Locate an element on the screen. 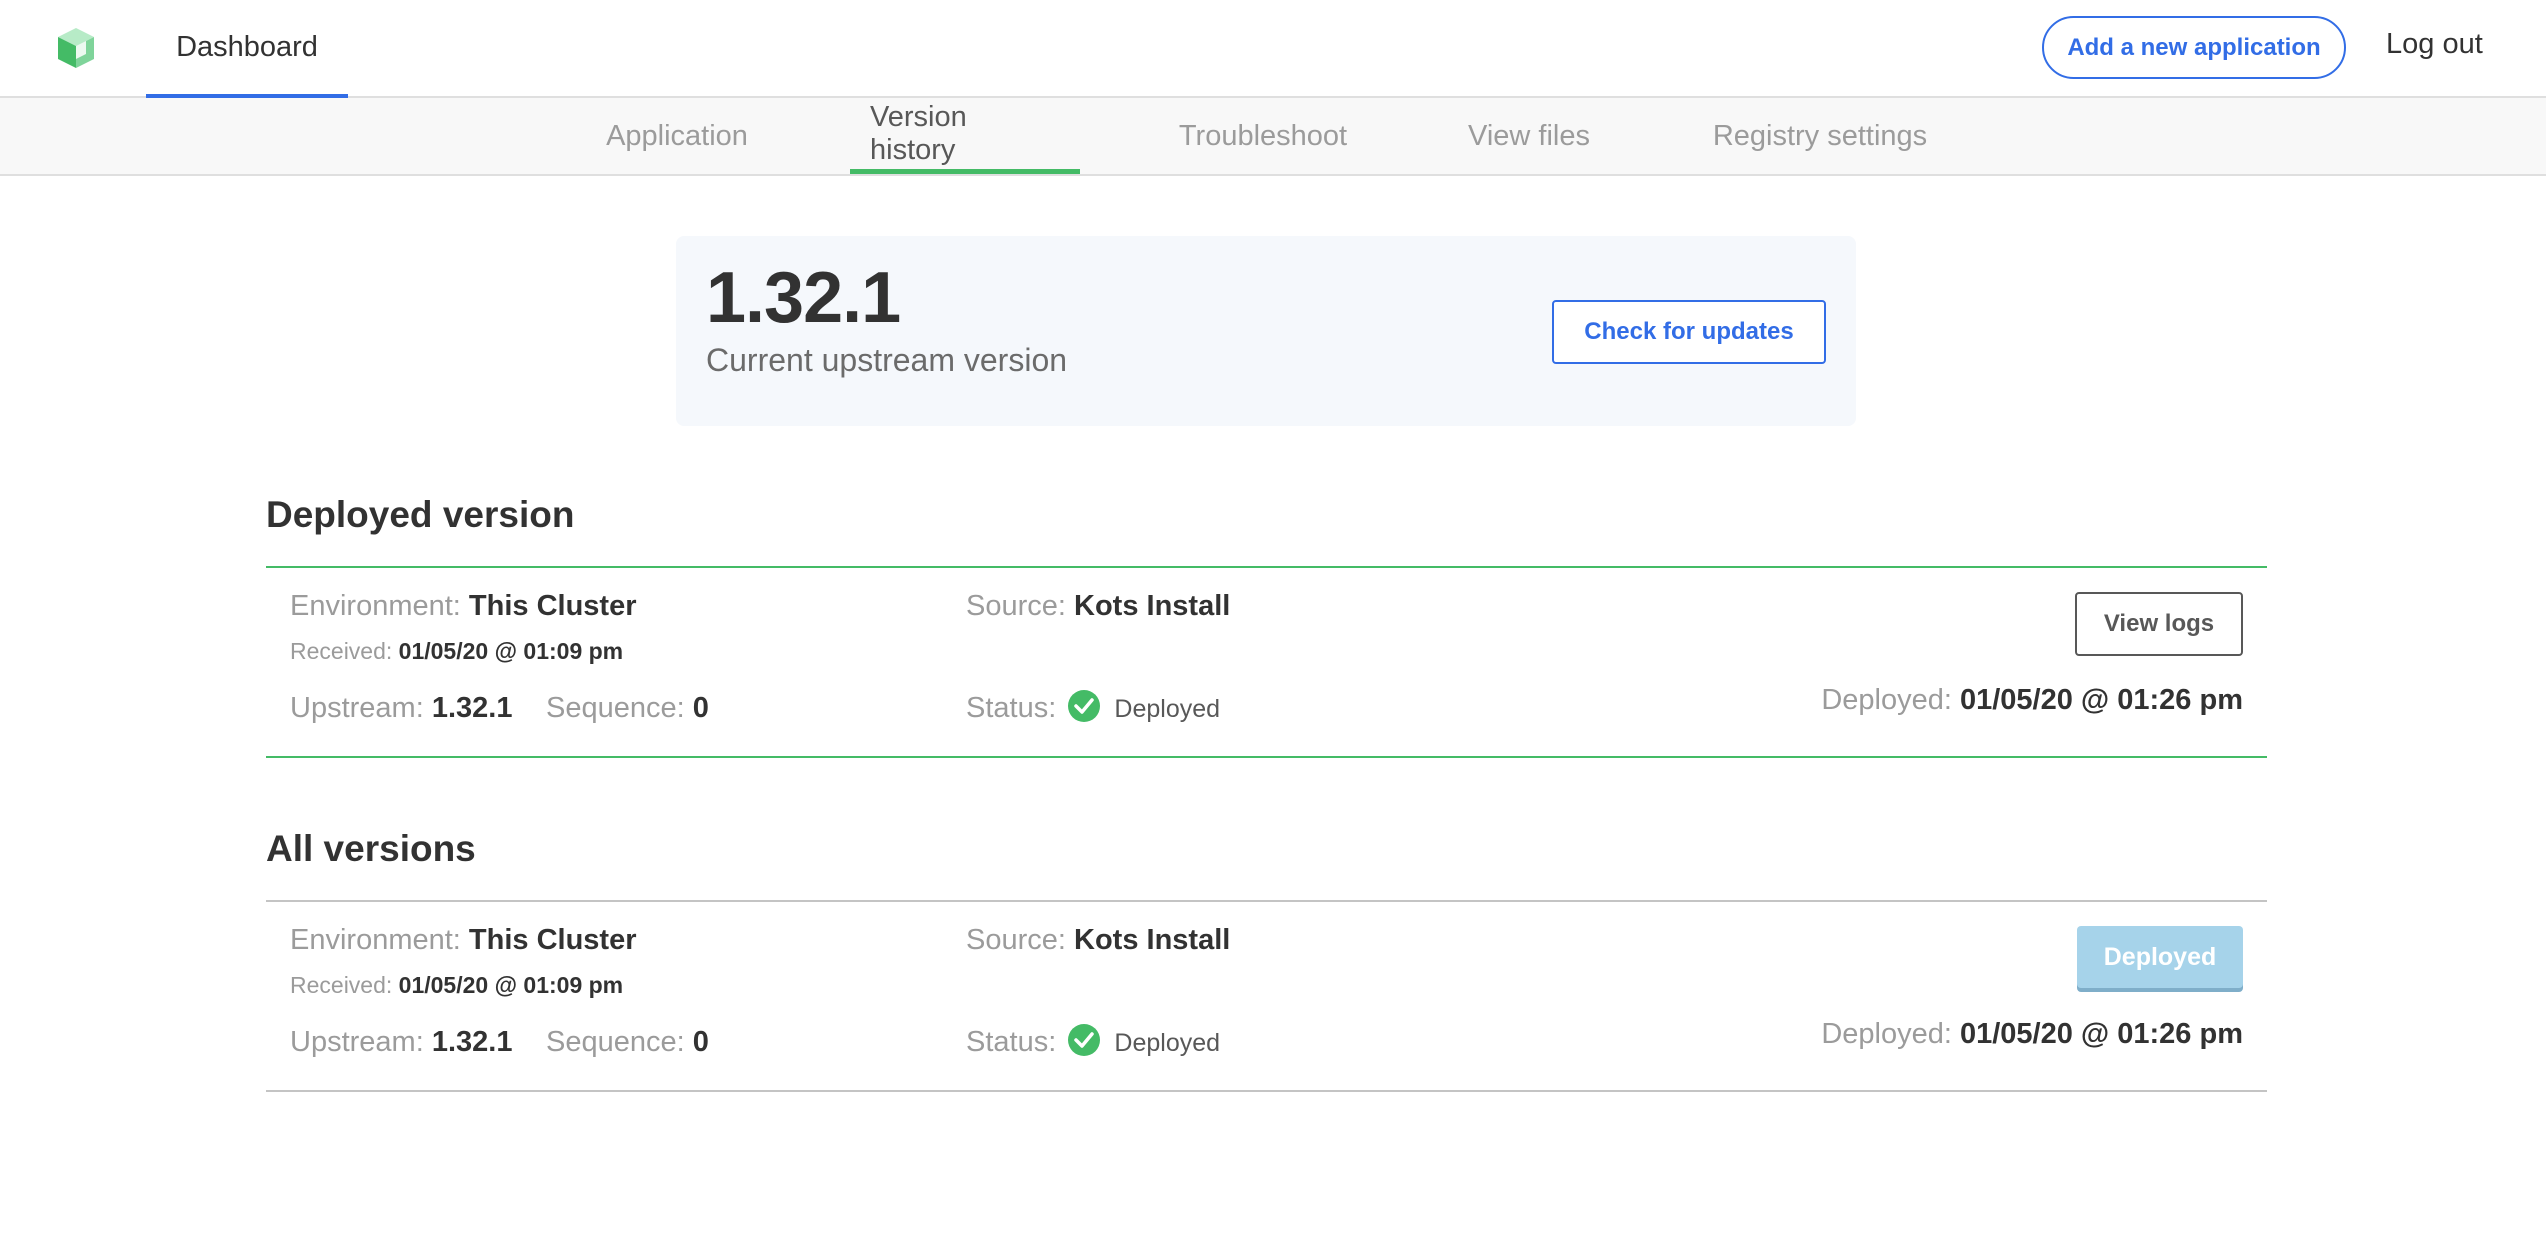 The width and height of the screenshot is (2546, 1234). all-versions-heading: All versions is located at coordinates (371, 848).